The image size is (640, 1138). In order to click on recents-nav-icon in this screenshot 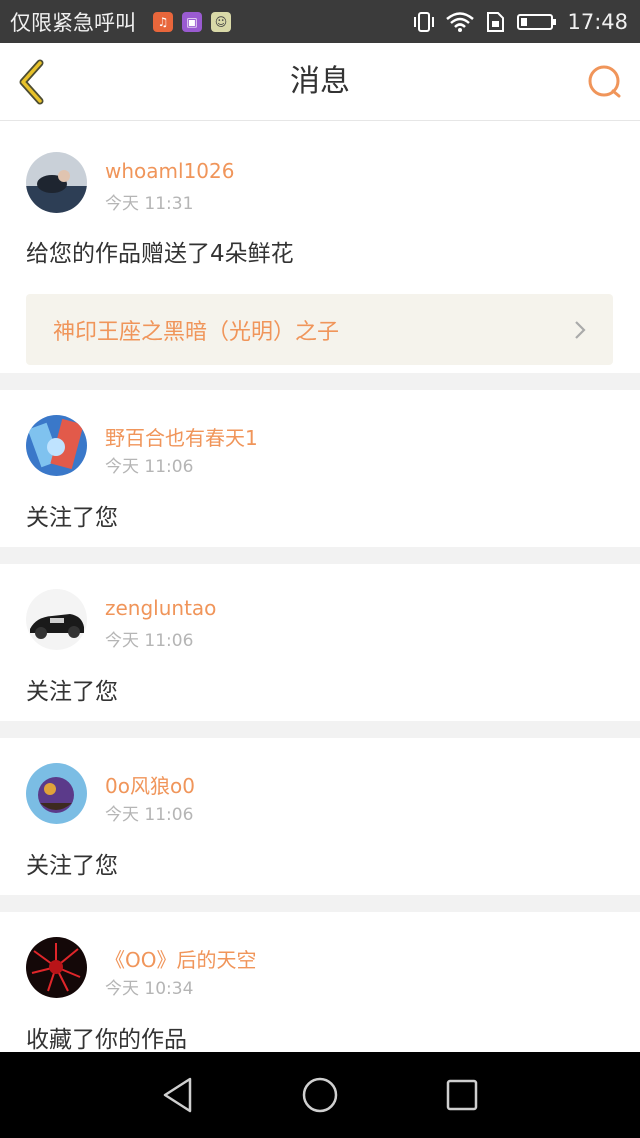, I will do `click(462, 1095)`.